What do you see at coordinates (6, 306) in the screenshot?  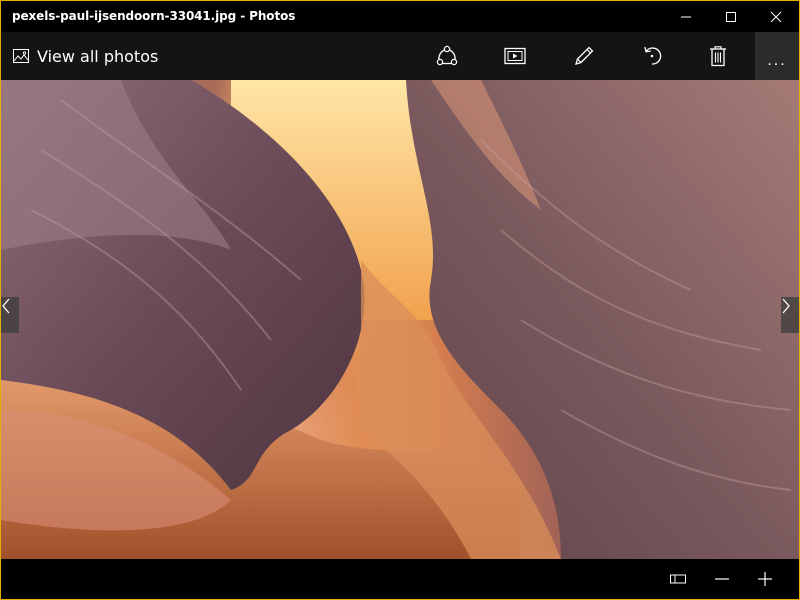 I see `chevron-left-icon` at bounding box center [6, 306].